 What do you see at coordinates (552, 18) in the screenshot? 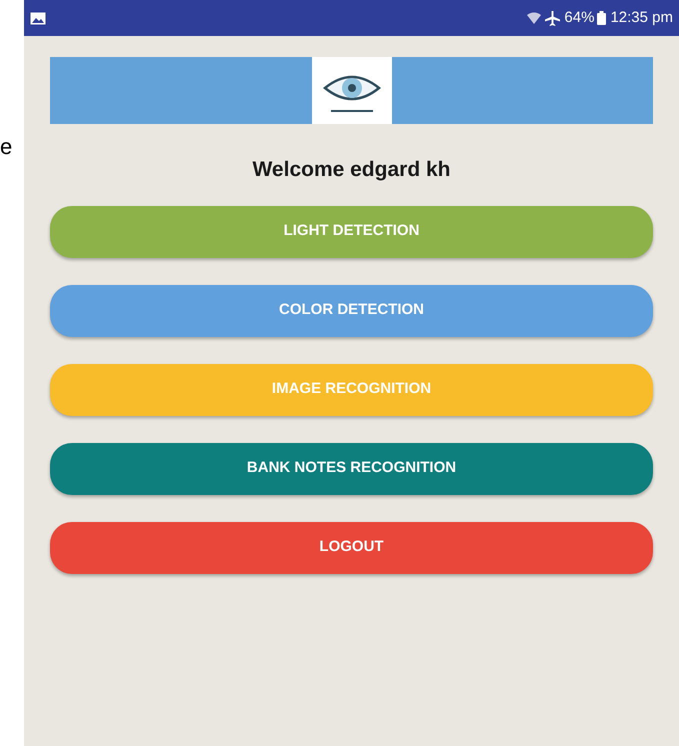
I see `airplane-icon` at bounding box center [552, 18].